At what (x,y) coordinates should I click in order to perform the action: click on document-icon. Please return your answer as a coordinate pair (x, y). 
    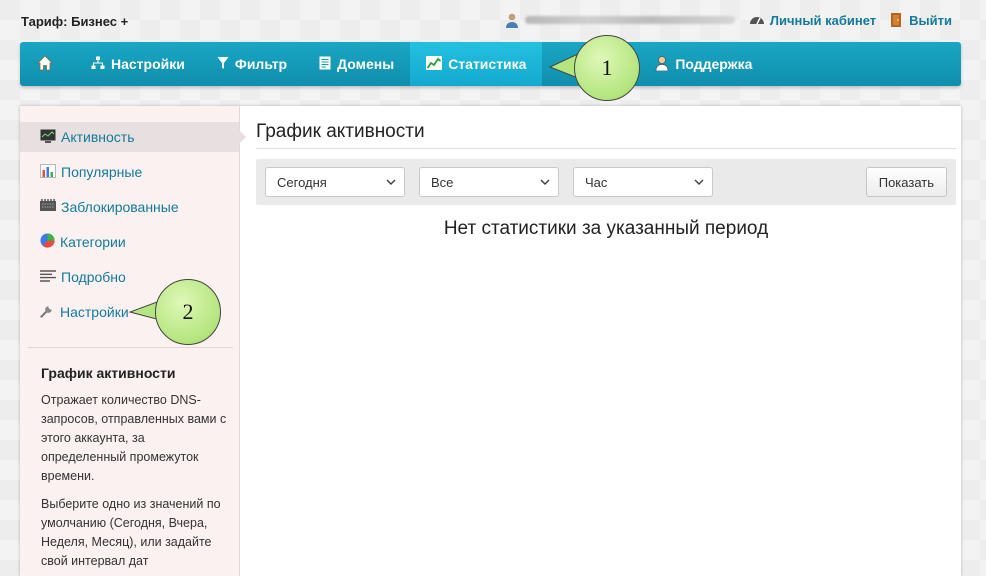
    Looking at the image, I should click on (328, 64).